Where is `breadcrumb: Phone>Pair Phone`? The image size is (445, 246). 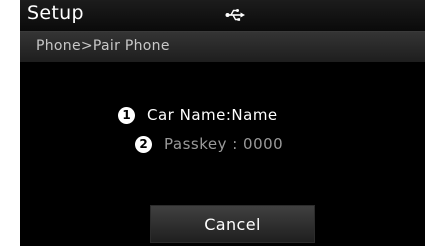 breadcrumb: Phone>Pair Phone is located at coordinates (103, 46).